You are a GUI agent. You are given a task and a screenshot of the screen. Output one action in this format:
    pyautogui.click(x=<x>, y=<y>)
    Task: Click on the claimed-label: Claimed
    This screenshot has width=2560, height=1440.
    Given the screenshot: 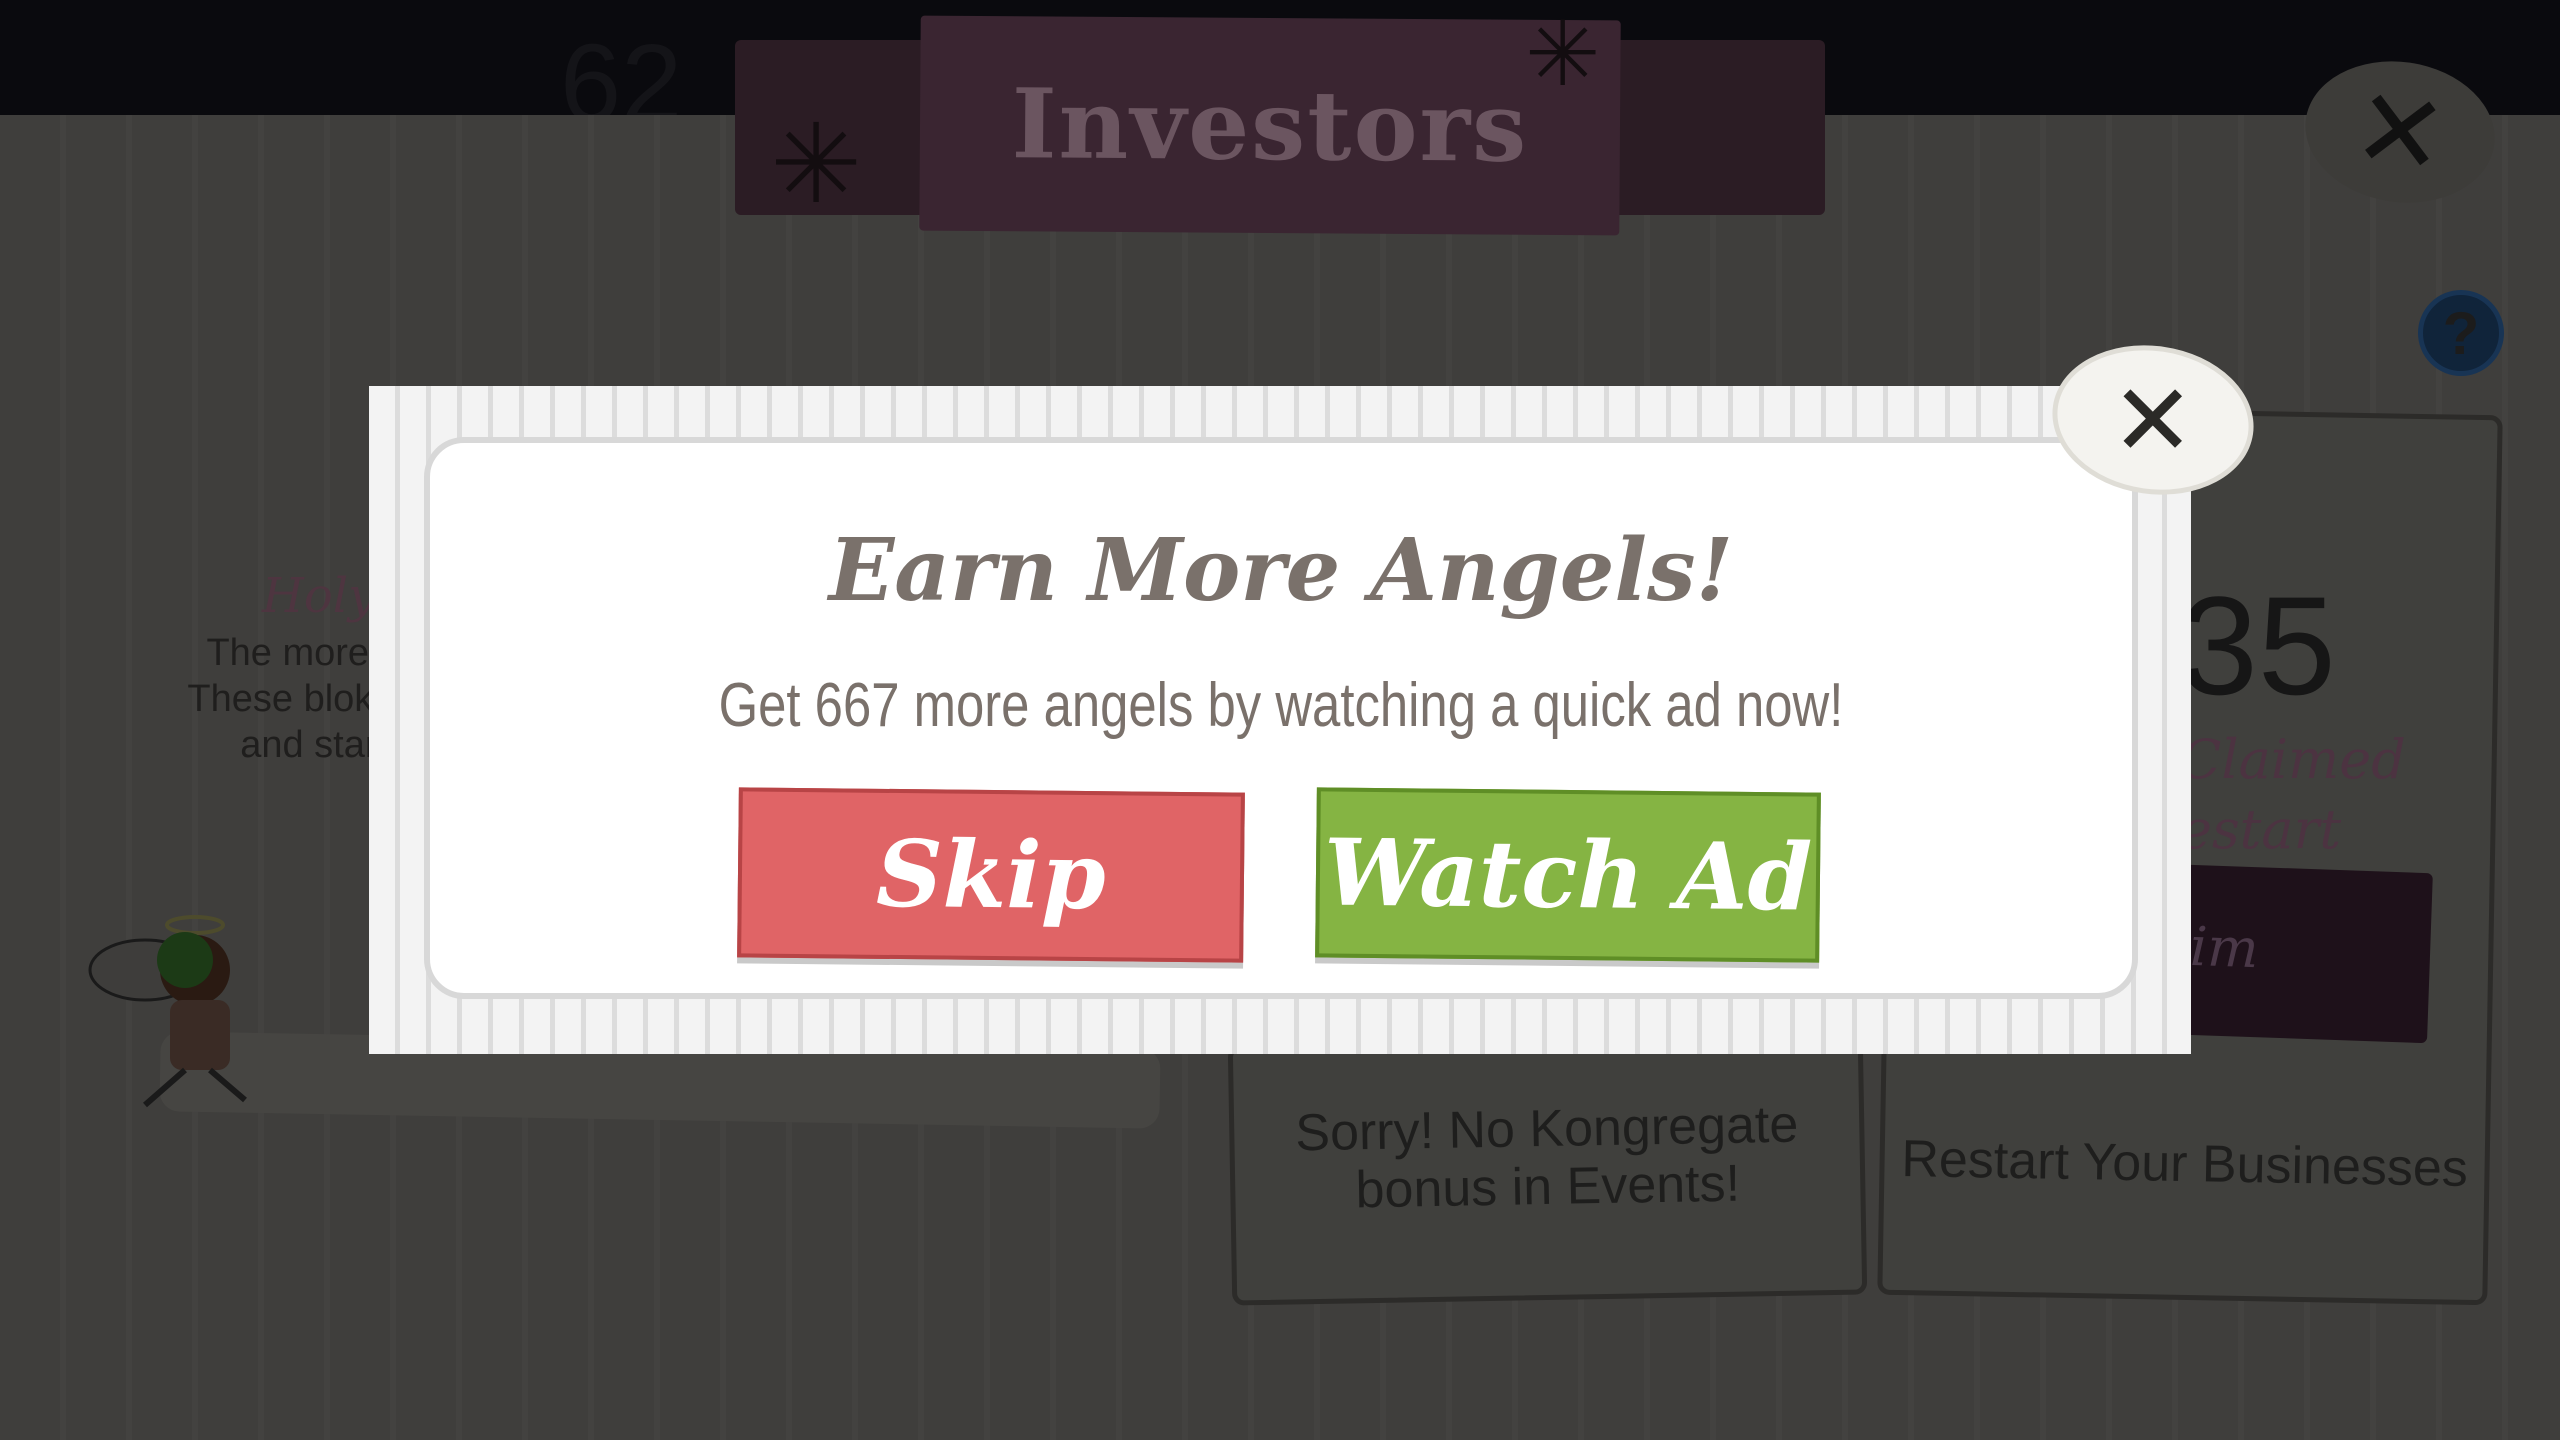 What is the action you would take?
    pyautogui.click(x=2293, y=759)
    